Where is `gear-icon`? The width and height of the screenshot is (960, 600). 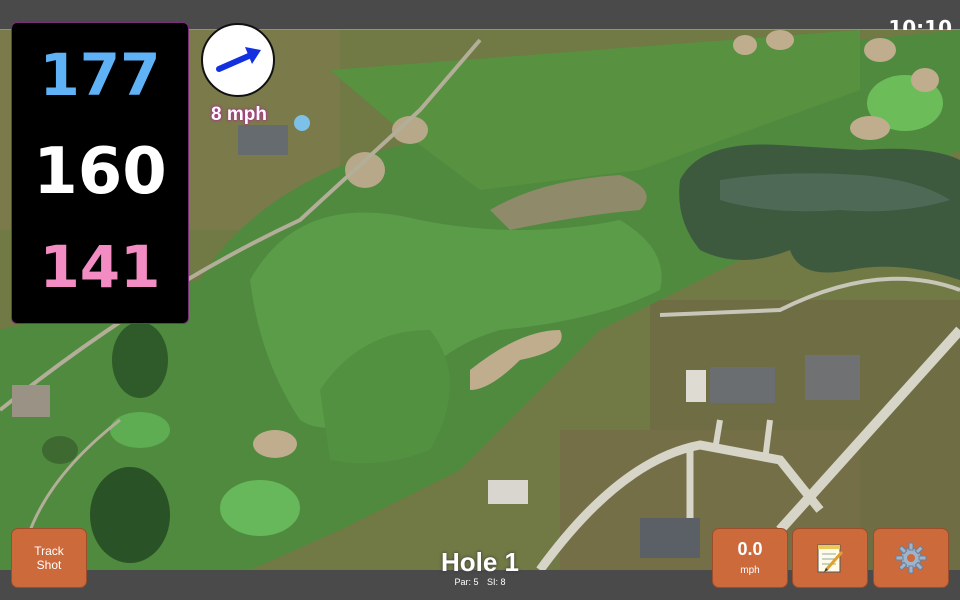
gear-icon is located at coordinates (911, 558).